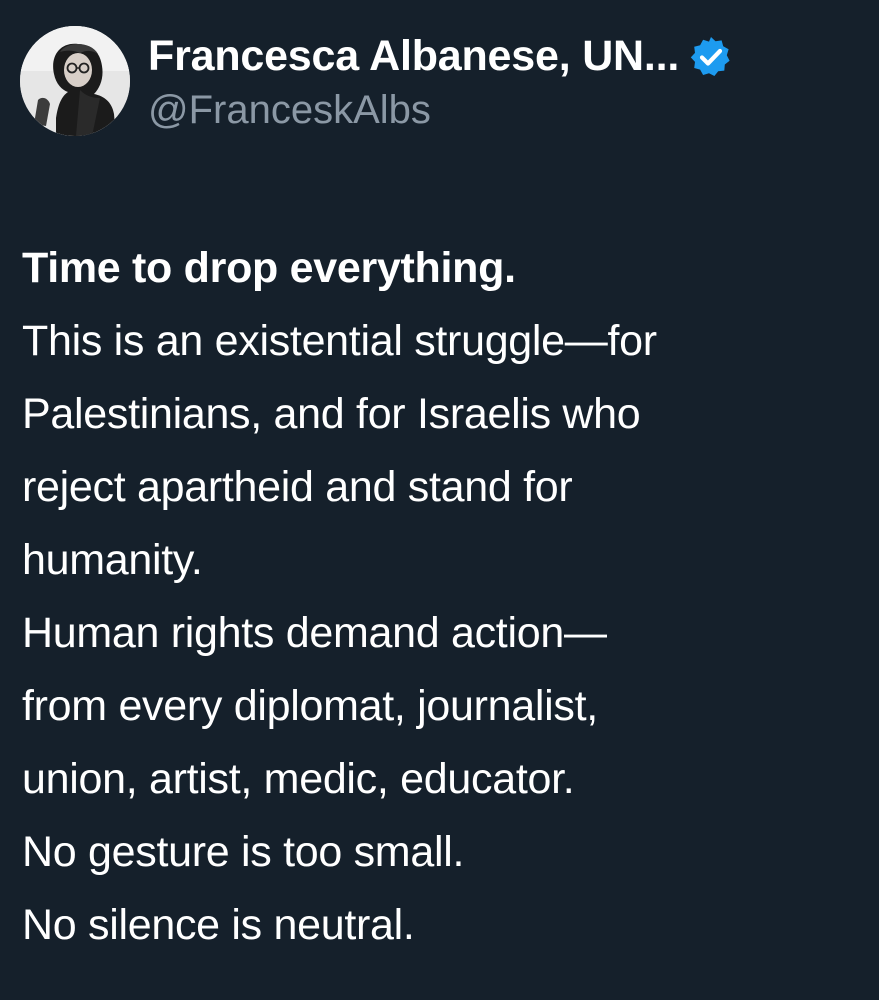 The width and height of the screenshot is (879, 1000). What do you see at coordinates (298, 779) in the screenshot?
I see `tweet-line: union, artist, medic, educator.` at bounding box center [298, 779].